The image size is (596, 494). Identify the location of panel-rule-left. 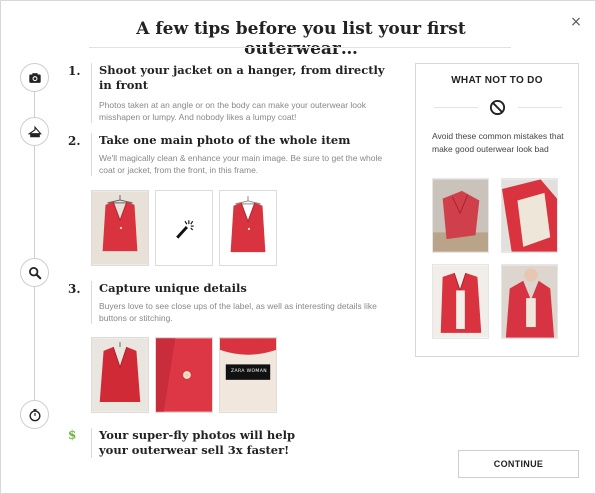
(456, 107).